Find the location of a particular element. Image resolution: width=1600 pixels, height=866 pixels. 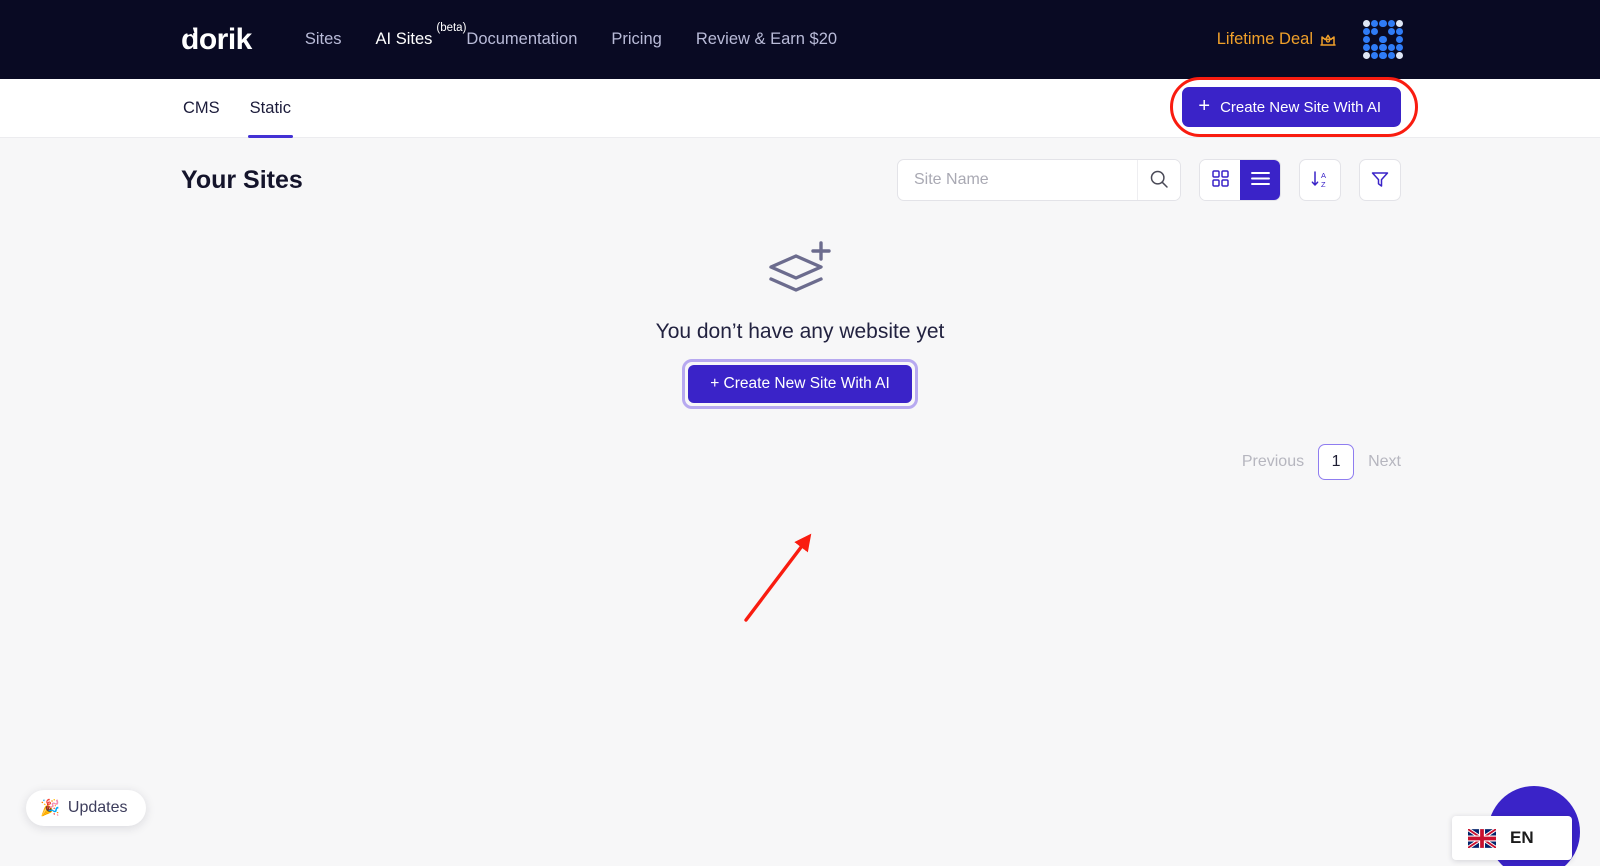

pagination-previous: Previous is located at coordinates (1273, 462).